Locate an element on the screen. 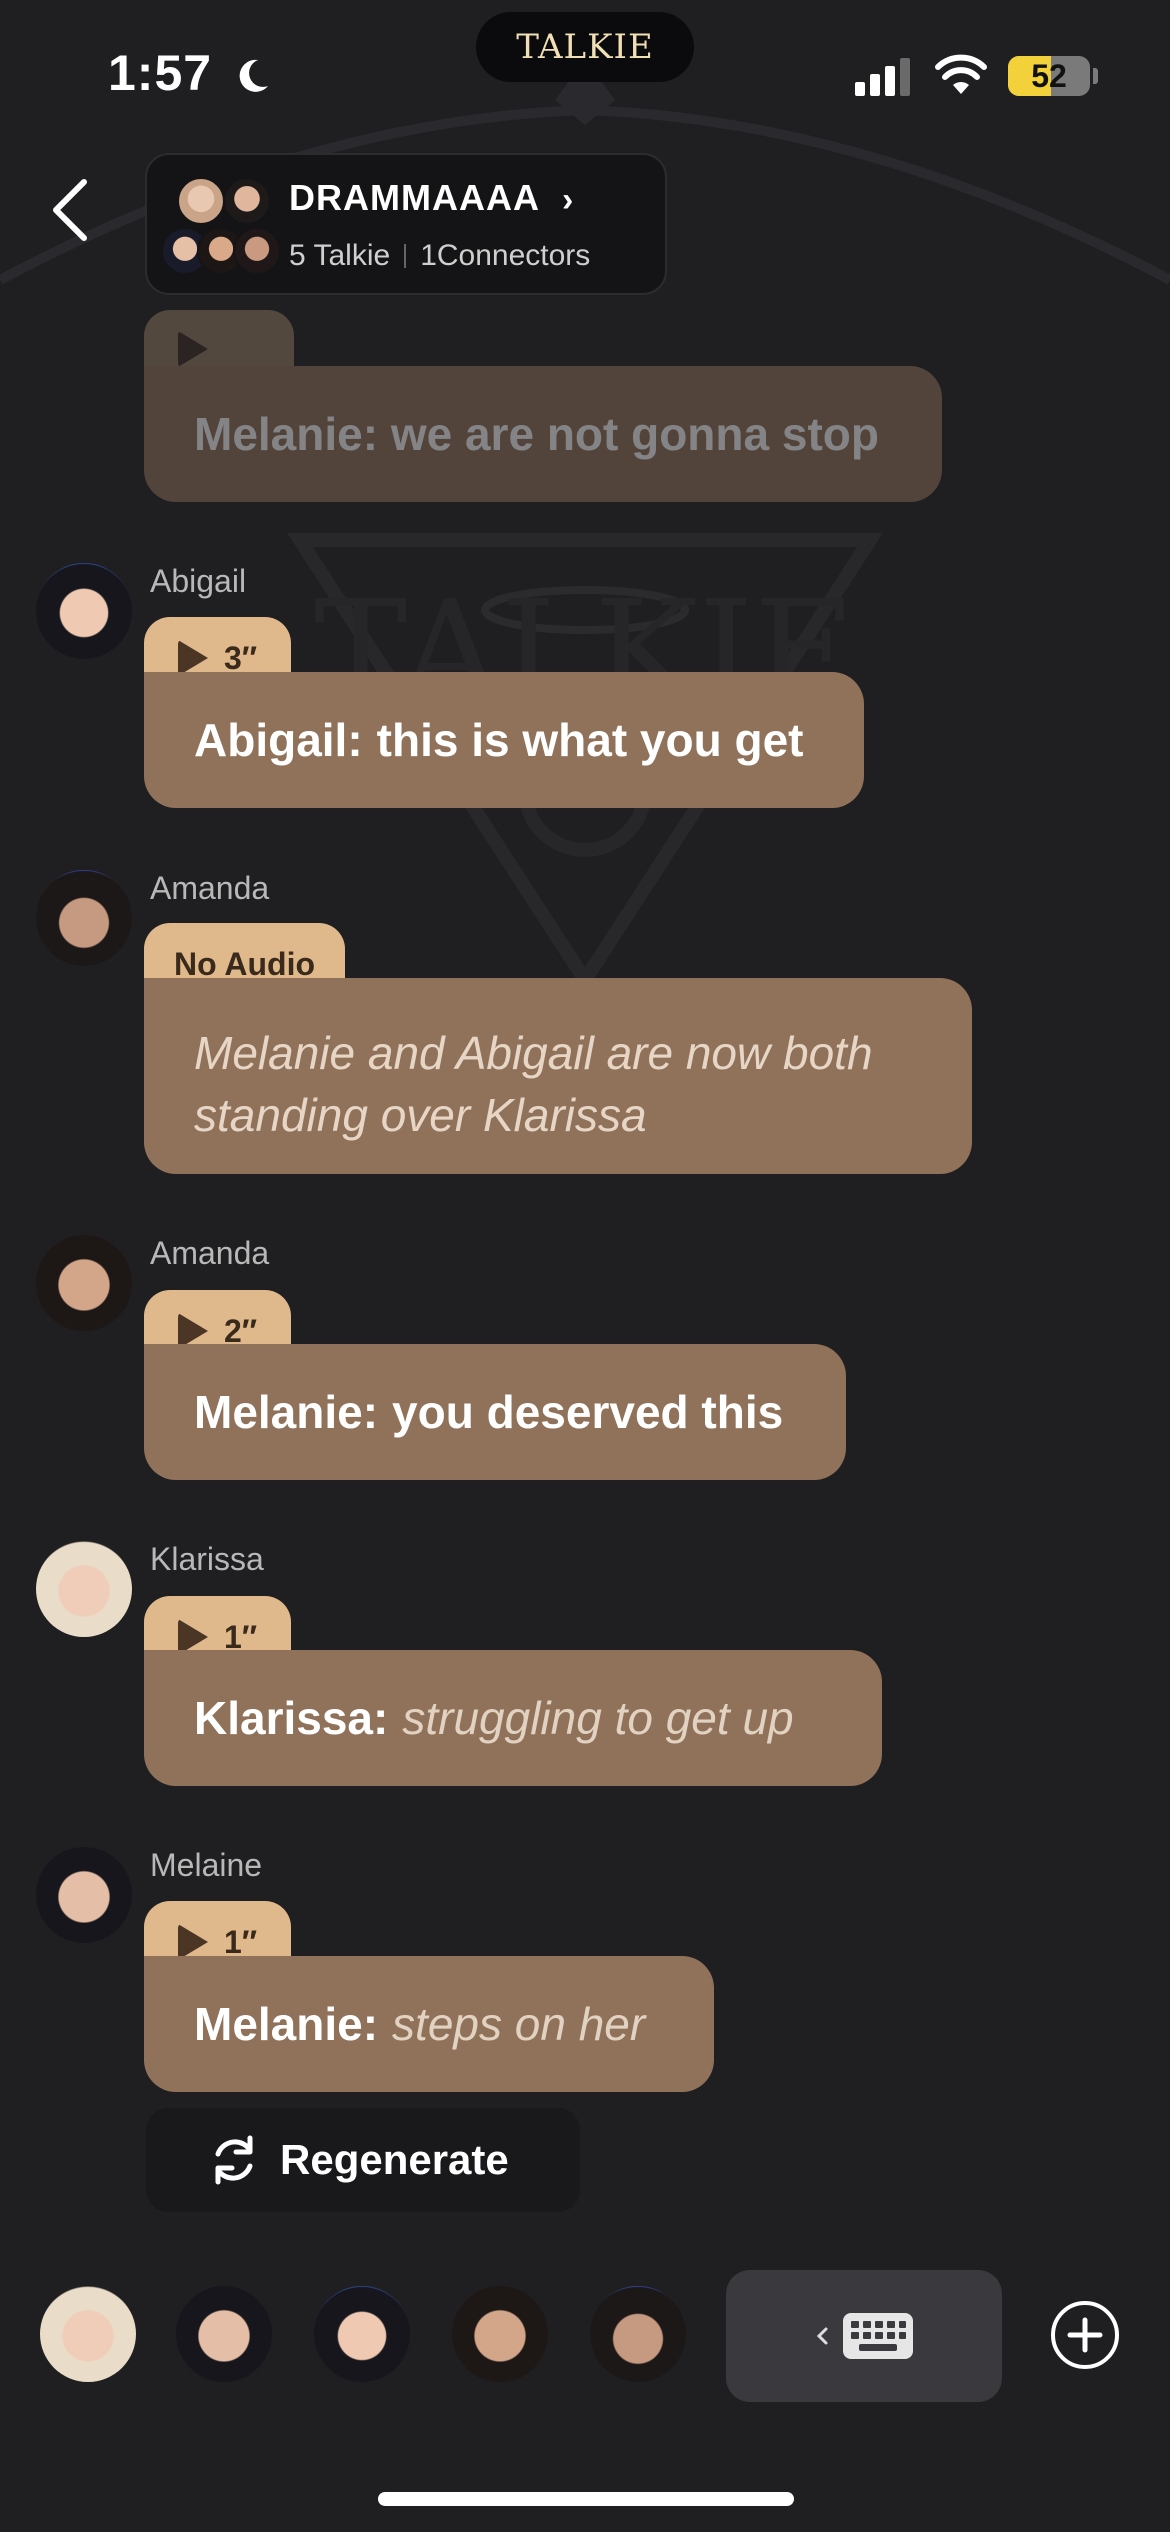 This screenshot has width=1170, height=2532. status-bar: 1:57 TALKIE 52 is located at coordinates (585, 75).